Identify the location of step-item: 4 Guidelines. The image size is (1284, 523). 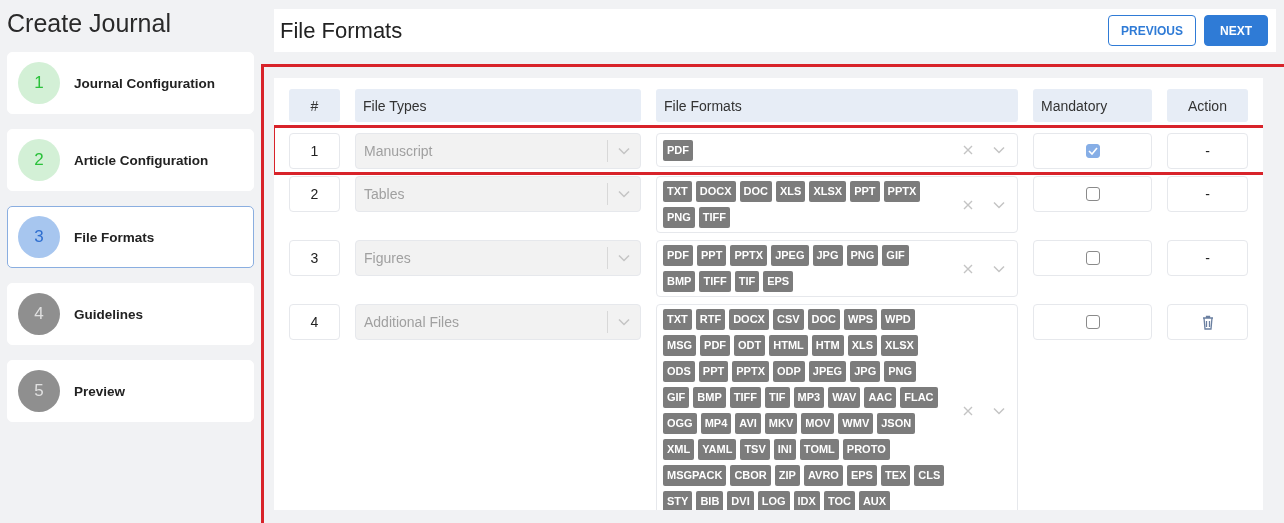
(130, 314).